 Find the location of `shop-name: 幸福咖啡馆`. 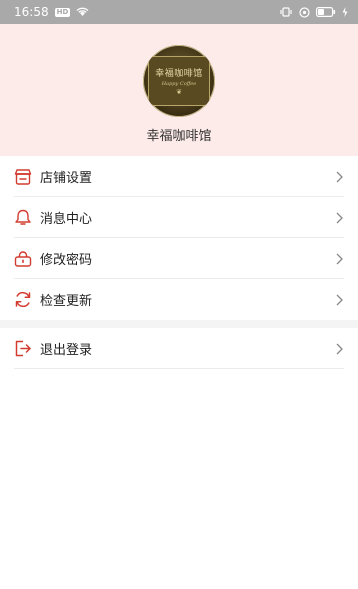

shop-name: 幸福咖啡馆 is located at coordinates (179, 136).